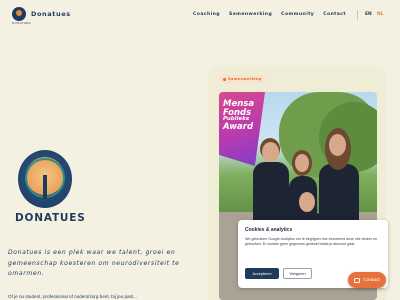 Image resolution: width=400 pixels, height=300 pixels. Describe the element at coordinates (250, 14) in the screenshot. I see `nav-samenwerking: Samenwerking` at that location.